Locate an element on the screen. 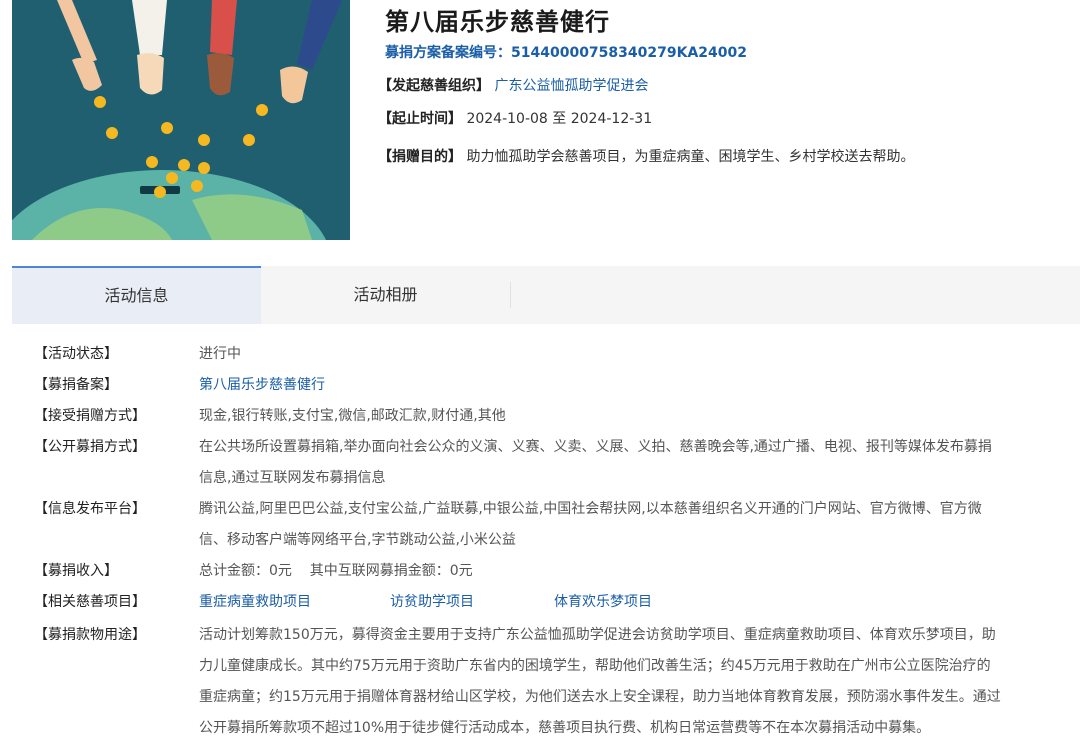  date-separator: 至 is located at coordinates (559, 119).